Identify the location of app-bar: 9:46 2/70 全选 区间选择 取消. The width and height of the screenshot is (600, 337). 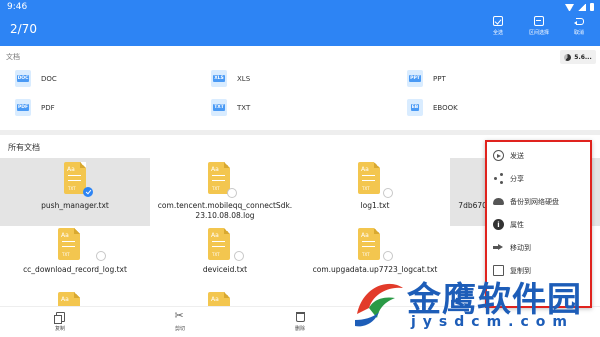
(300, 23).